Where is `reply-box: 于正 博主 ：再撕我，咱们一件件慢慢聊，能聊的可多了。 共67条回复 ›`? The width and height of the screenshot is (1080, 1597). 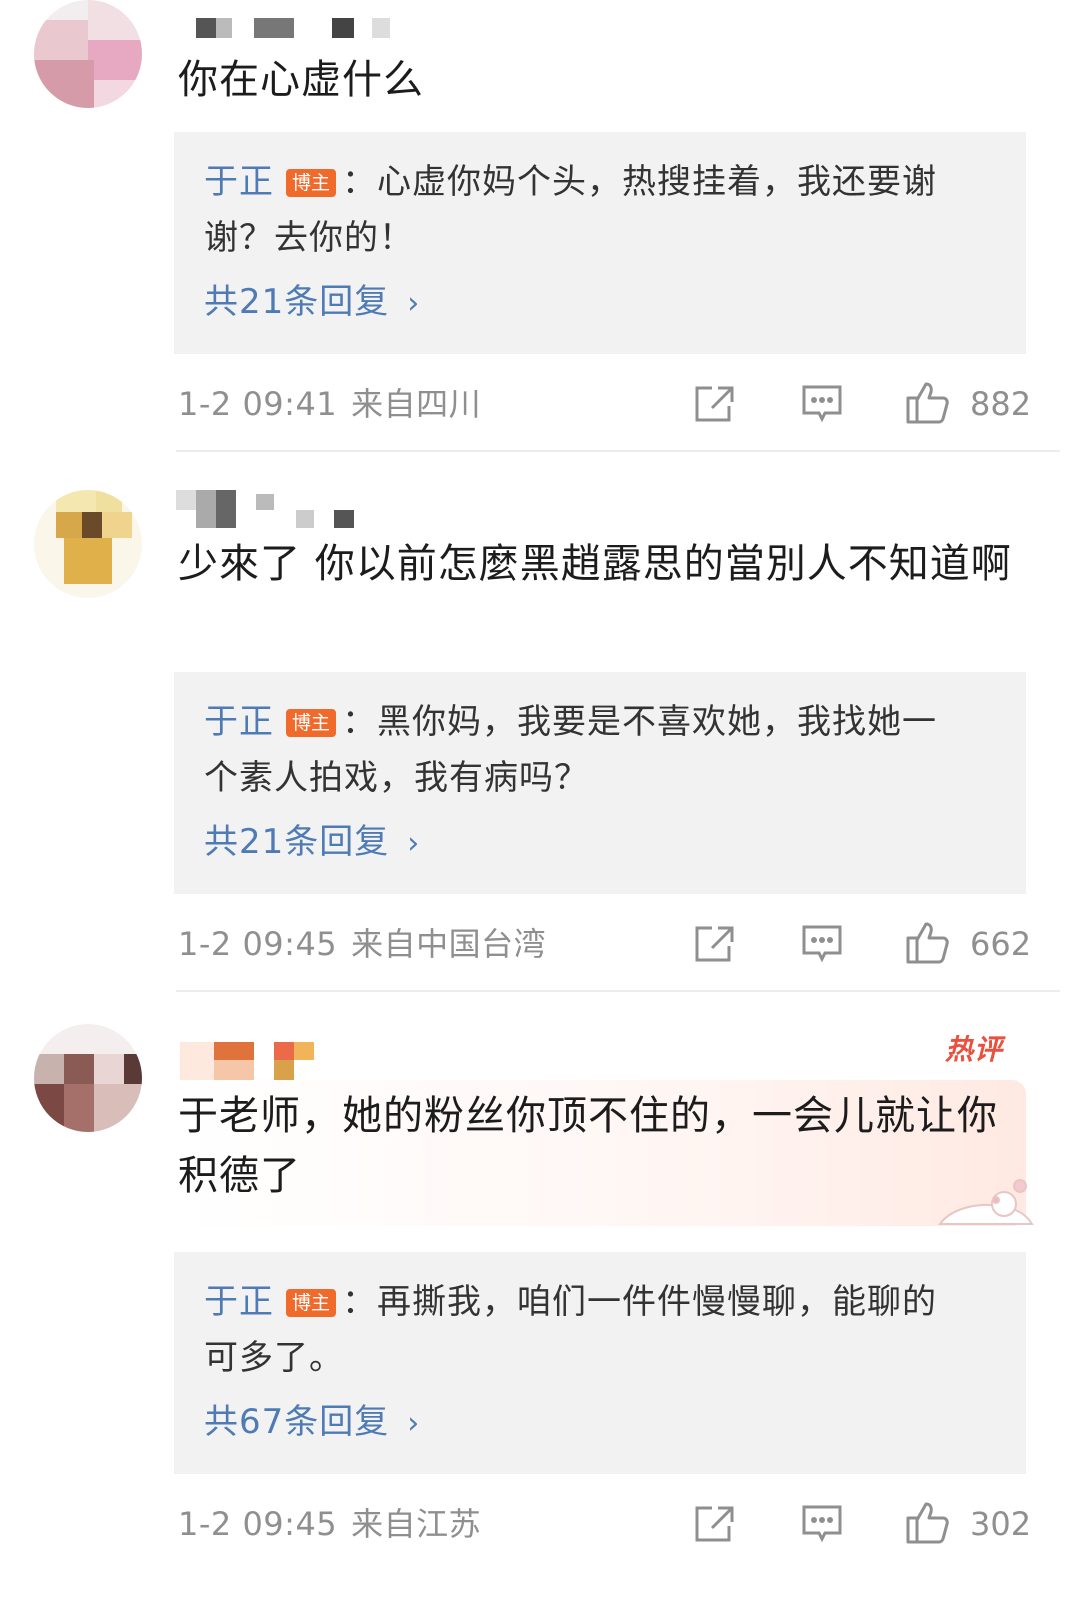
reply-box: 于正 博主 ：再撕我，咱们一件件慢慢聊，能聊的可多了。 共67条回复 › is located at coordinates (600, 1363).